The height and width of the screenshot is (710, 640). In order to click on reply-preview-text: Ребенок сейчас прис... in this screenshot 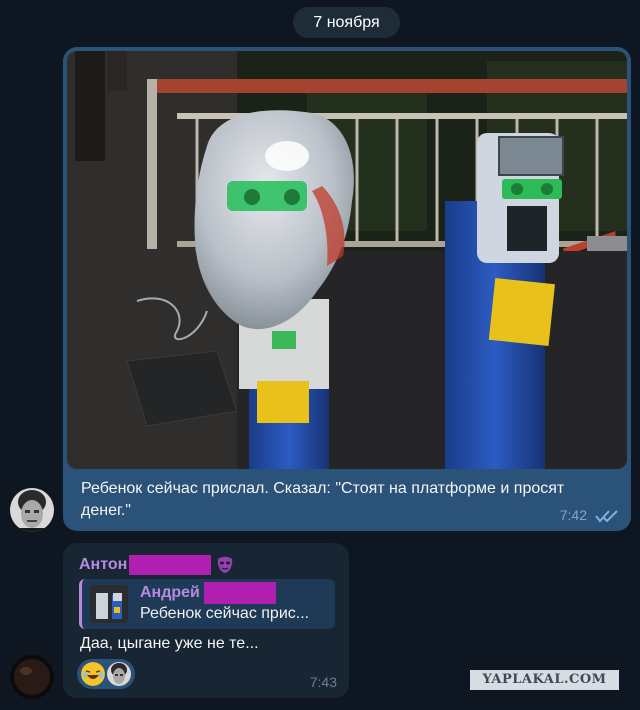, I will do `click(225, 613)`.